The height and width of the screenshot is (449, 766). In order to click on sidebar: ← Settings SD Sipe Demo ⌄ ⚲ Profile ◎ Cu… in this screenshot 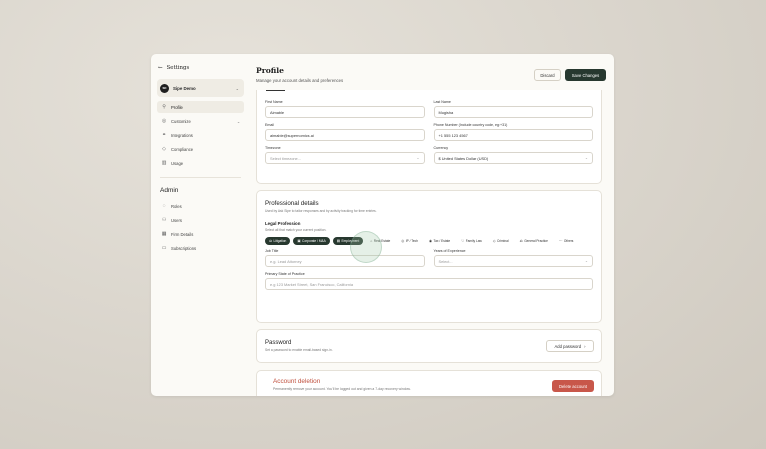, I will do `click(200, 225)`.